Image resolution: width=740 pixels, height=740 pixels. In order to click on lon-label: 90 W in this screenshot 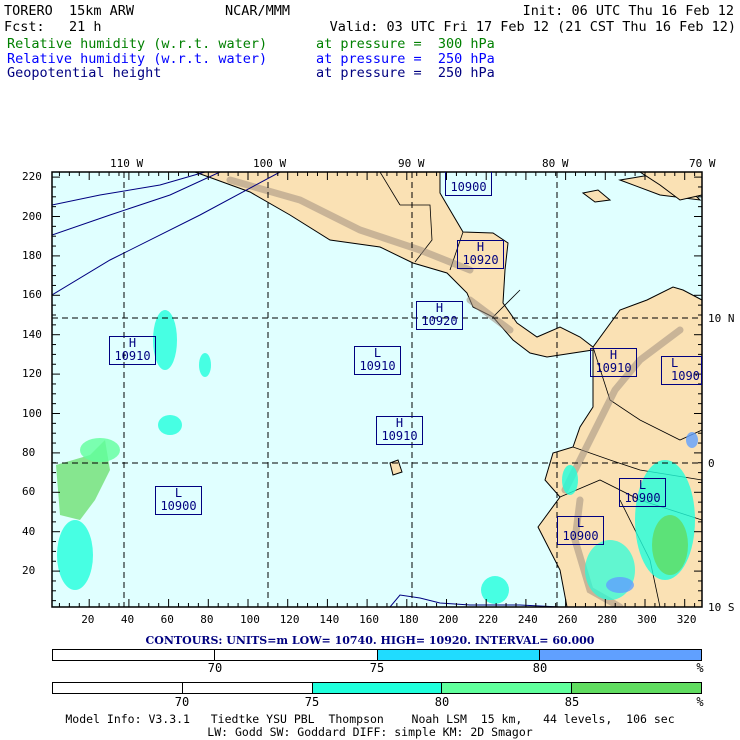, I will do `click(411, 163)`.